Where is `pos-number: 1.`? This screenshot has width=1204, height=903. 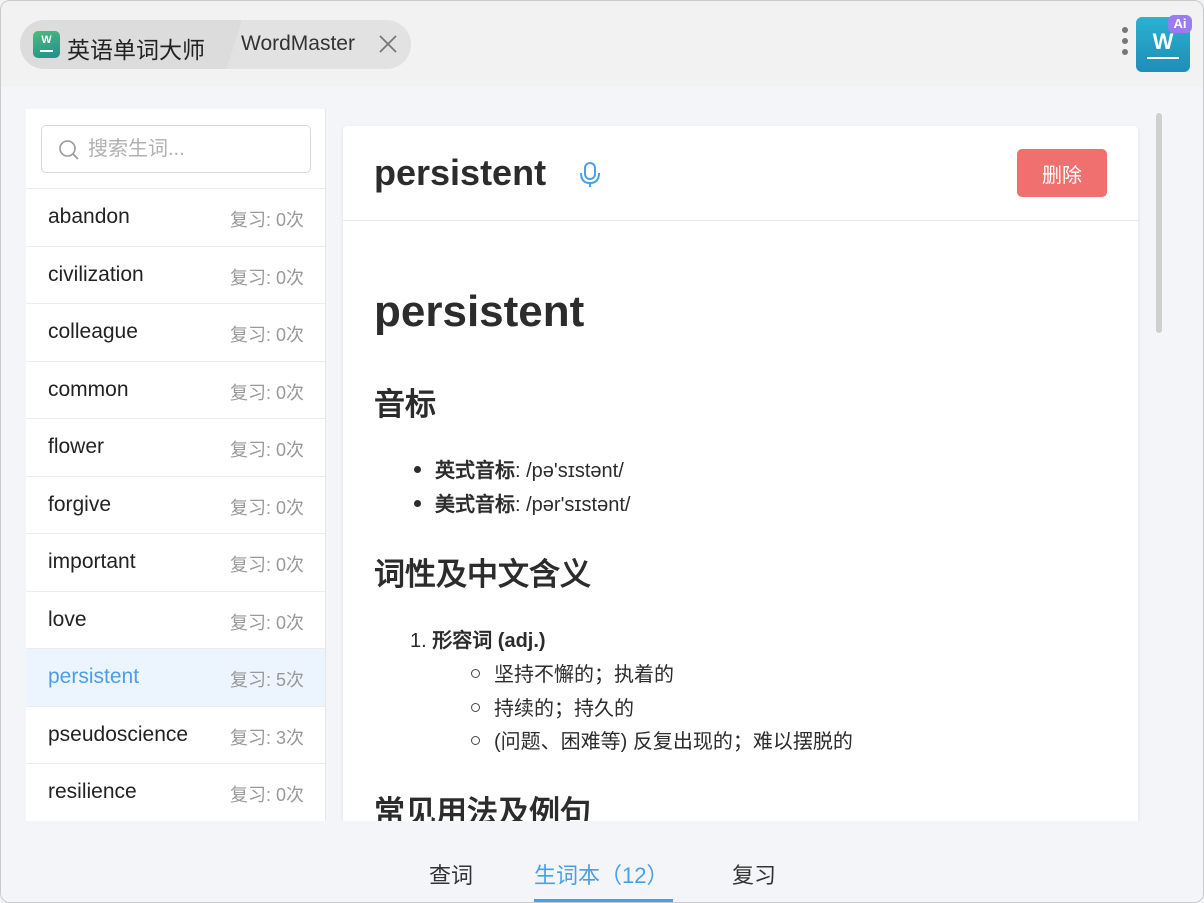 pos-number: 1. is located at coordinates (418, 641).